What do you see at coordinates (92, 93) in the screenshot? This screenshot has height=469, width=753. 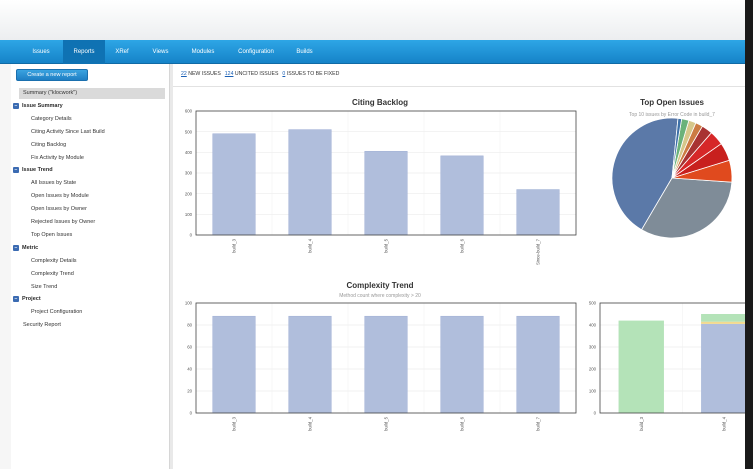 I see `sidebar-item-summary-klocwork: Summary ("klocwork")` at bounding box center [92, 93].